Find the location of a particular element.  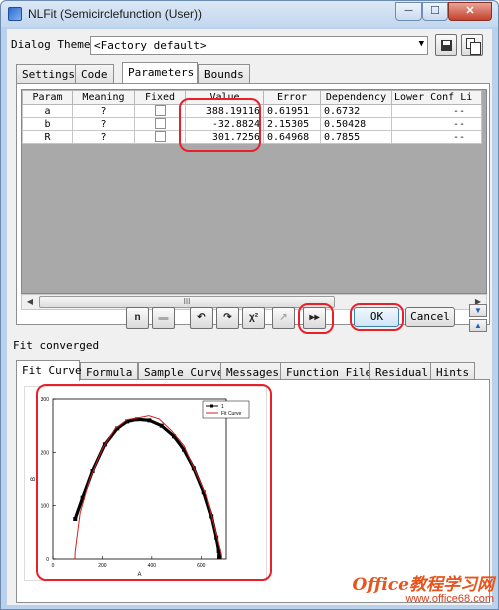

minimize-icon: ─ is located at coordinates (408, 11).